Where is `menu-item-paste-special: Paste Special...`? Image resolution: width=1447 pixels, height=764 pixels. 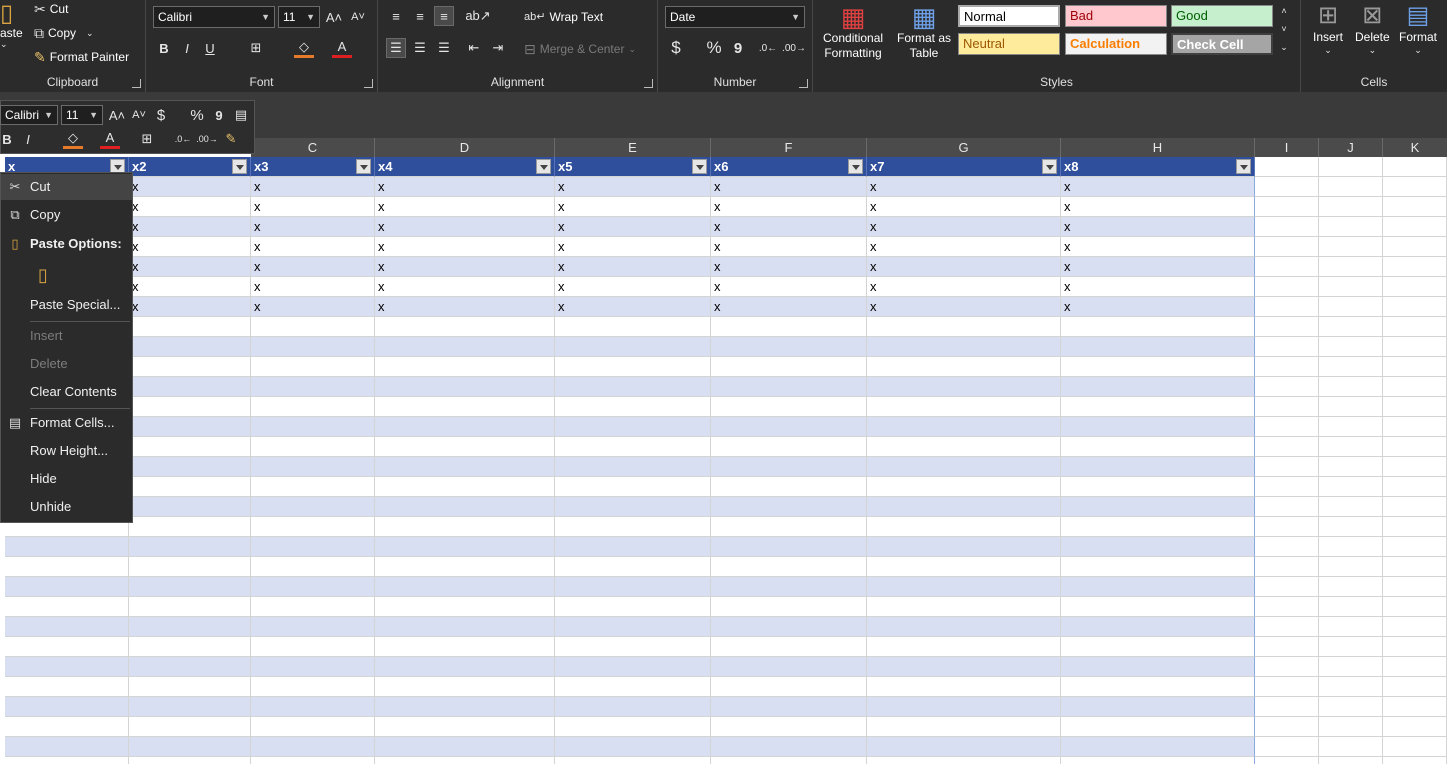 menu-item-paste-special: Paste Special... is located at coordinates (66, 305).